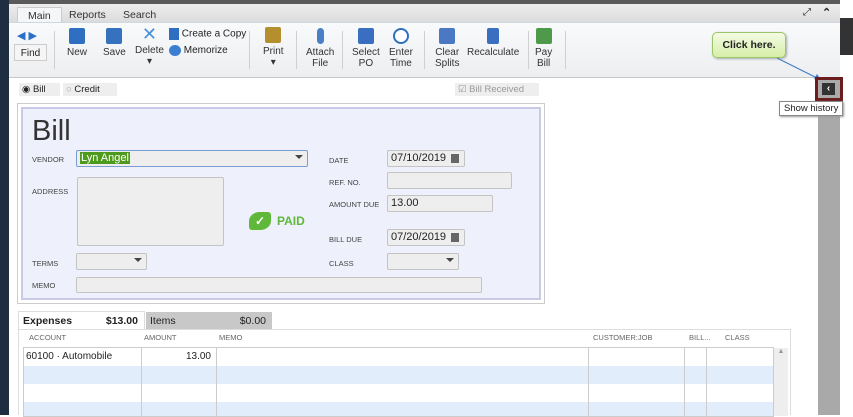 Image resolution: width=853 pixels, height=417 pixels. What do you see at coordinates (26, 89) in the screenshot?
I see `radio-selected-icon: ◉` at bounding box center [26, 89].